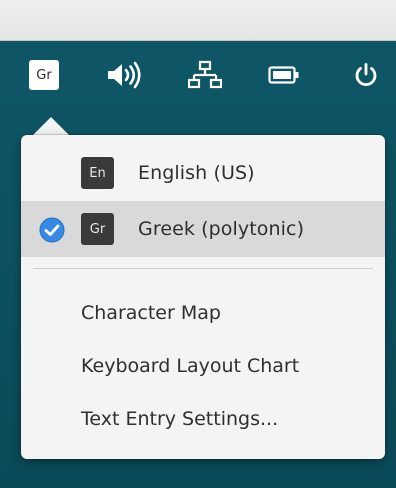 The image size is (396, 488). What do you see at coordinates (97, 229) in the screenshot?
I see `input-source-badge: Gr` at bounding box center [97, 229].